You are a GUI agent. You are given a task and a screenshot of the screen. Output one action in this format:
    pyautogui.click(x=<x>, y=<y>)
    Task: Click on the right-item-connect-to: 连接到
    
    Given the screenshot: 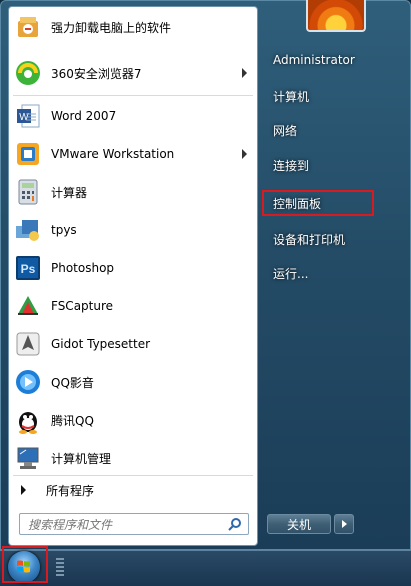 What is the action you would take?
    pyautogui.click(x=331, y=165)
    